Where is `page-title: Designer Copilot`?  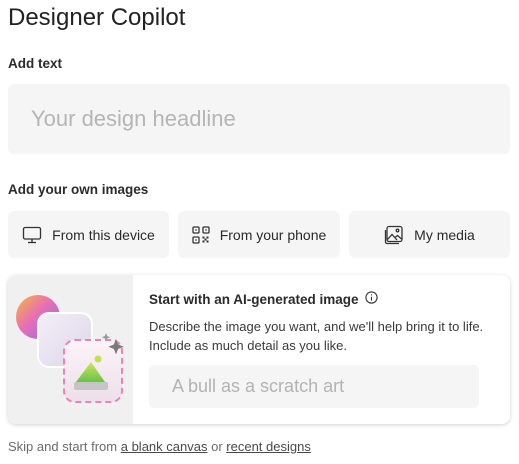
page-title: Designer Copilot is located at coordinates (97, 17).